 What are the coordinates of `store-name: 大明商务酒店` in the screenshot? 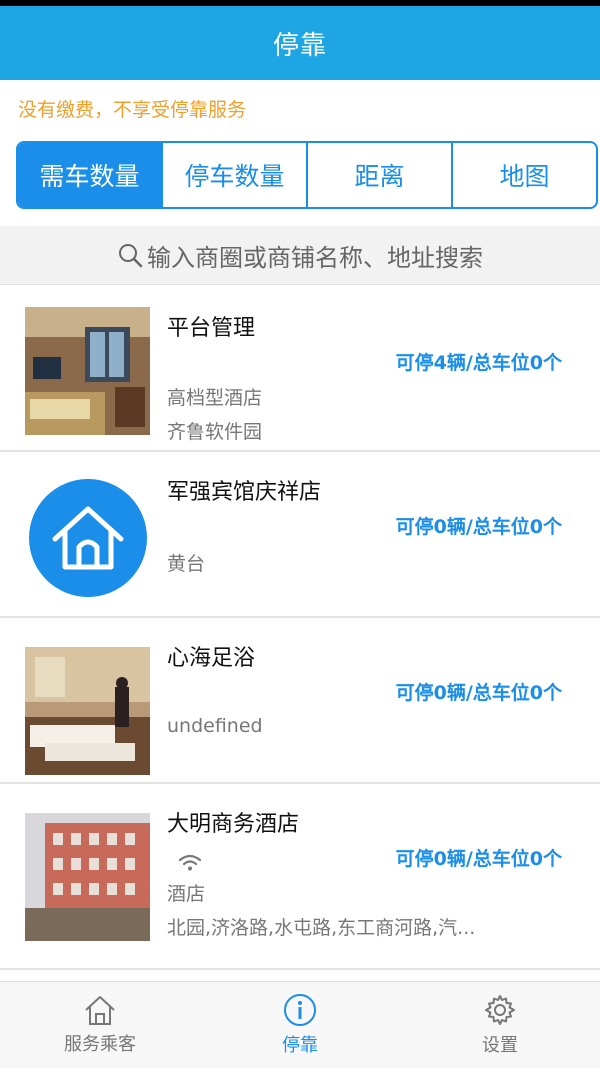 It's located at (233, 824).